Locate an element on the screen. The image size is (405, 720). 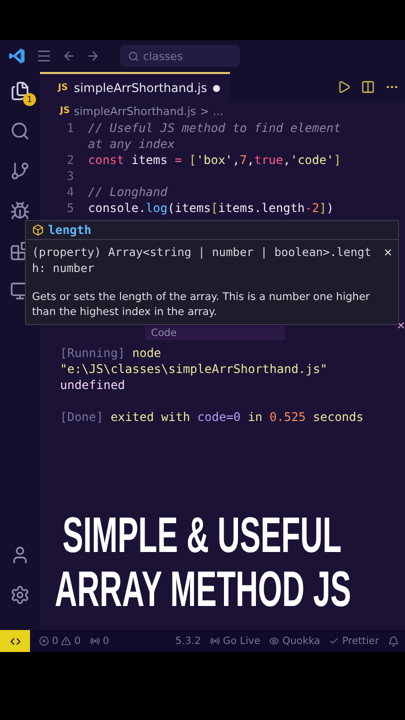
close-button: × is located at coordinates (388, 252).